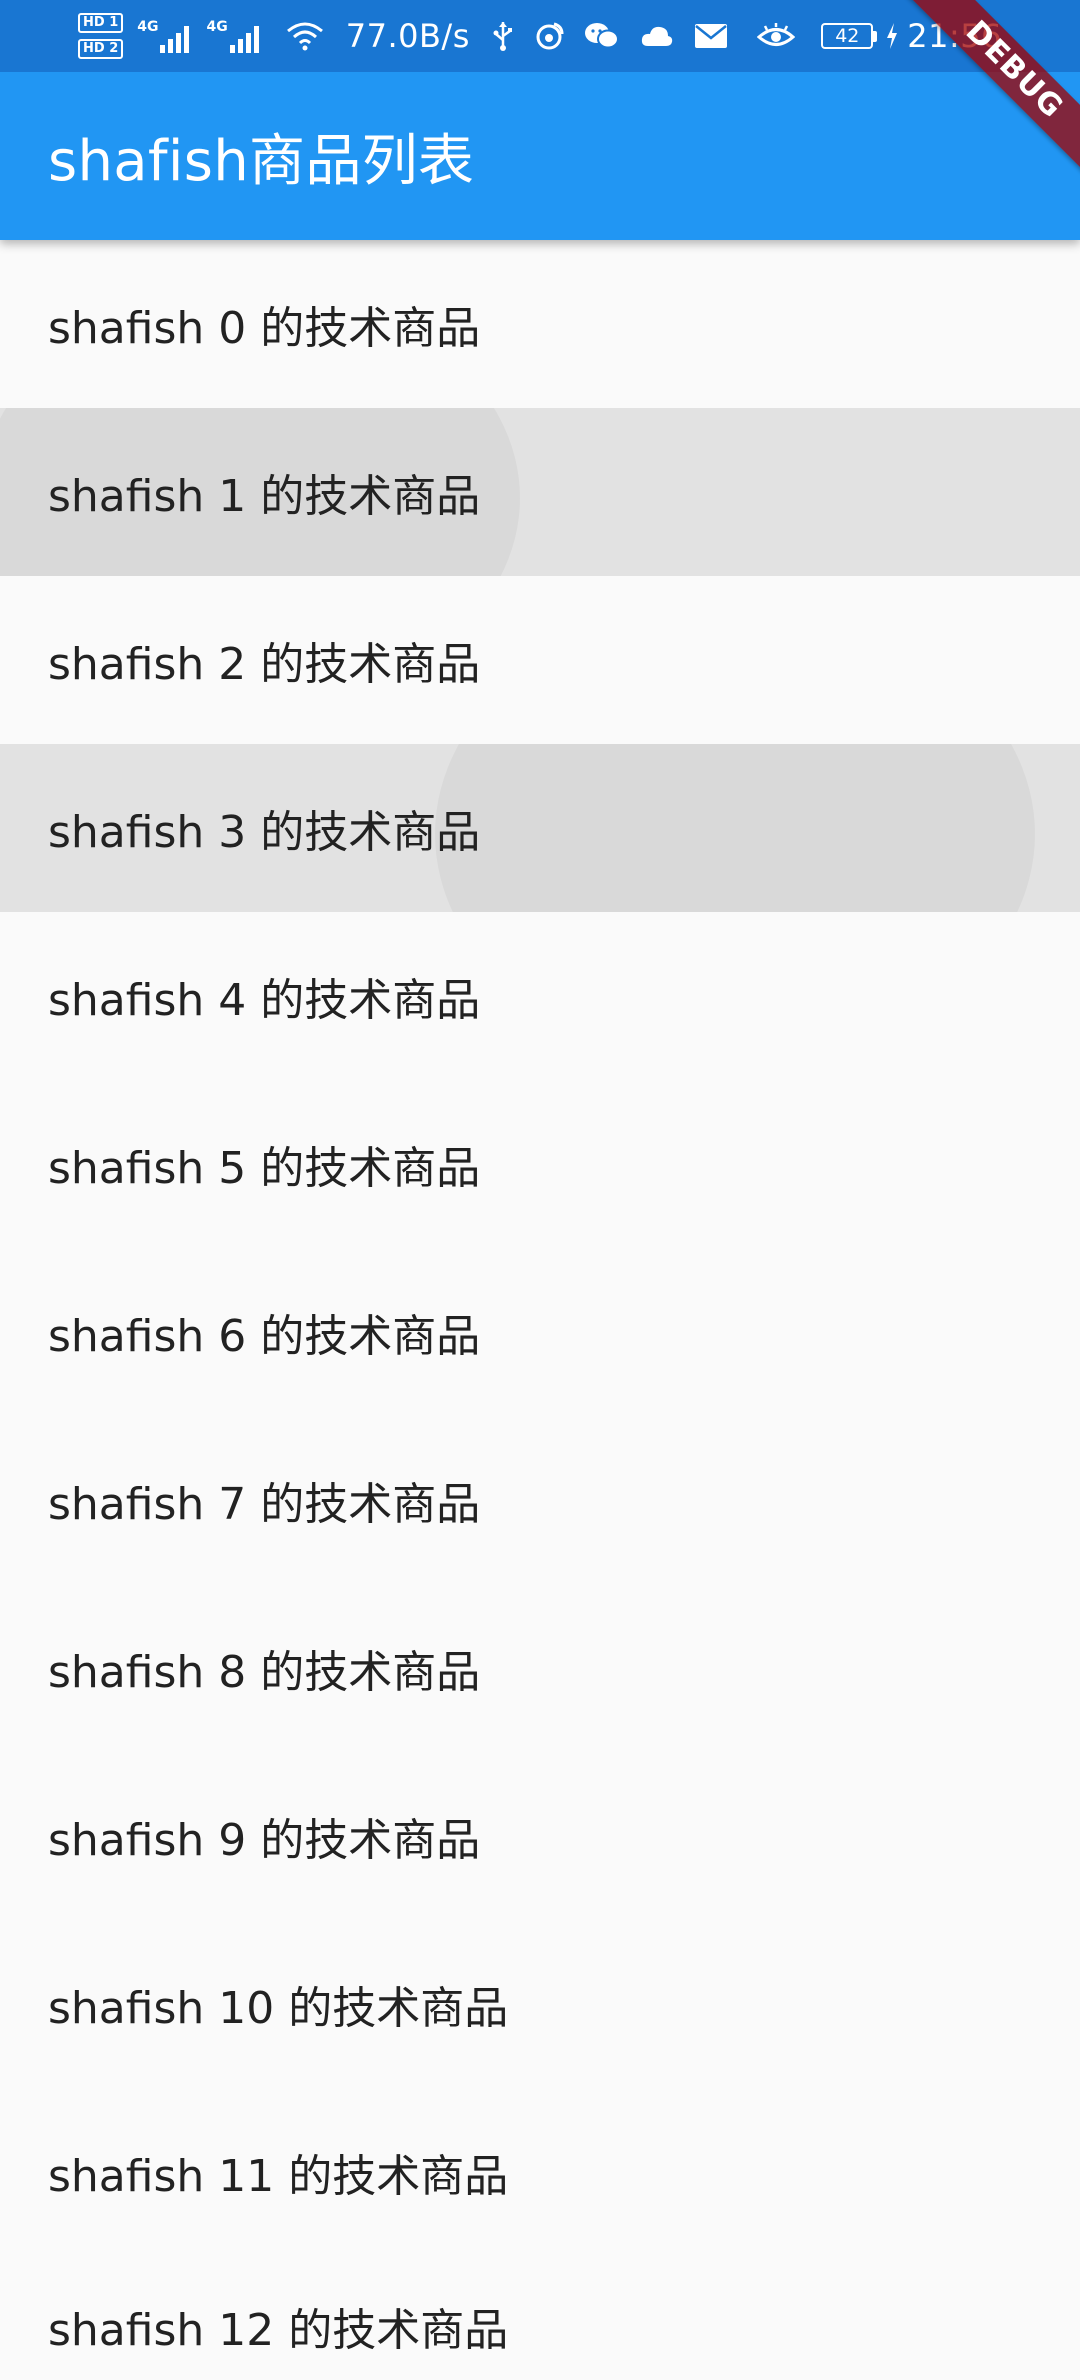 The height and width of the screenshot is (2380, 1080). I want to click on list-item-label: shafish 5 的技术商品, so click(264, 1168).